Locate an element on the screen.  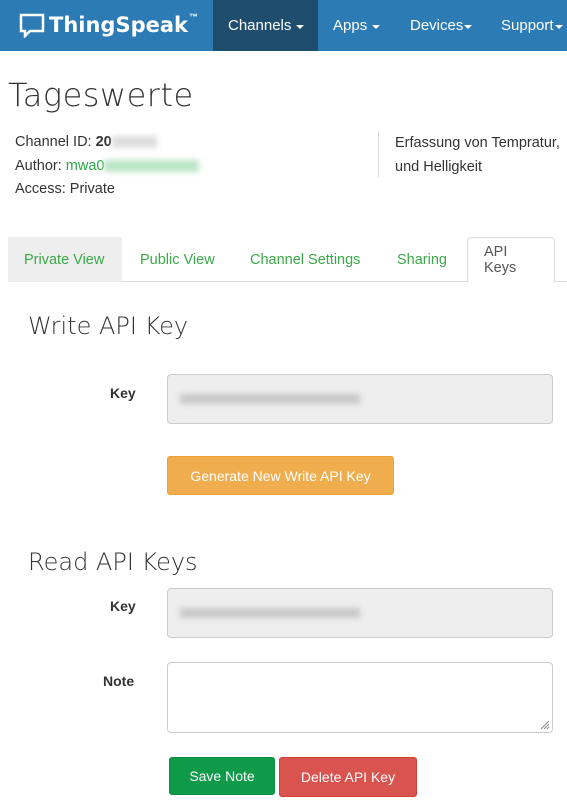
page-title: Tageswerte is located at coordinates (101, 95).